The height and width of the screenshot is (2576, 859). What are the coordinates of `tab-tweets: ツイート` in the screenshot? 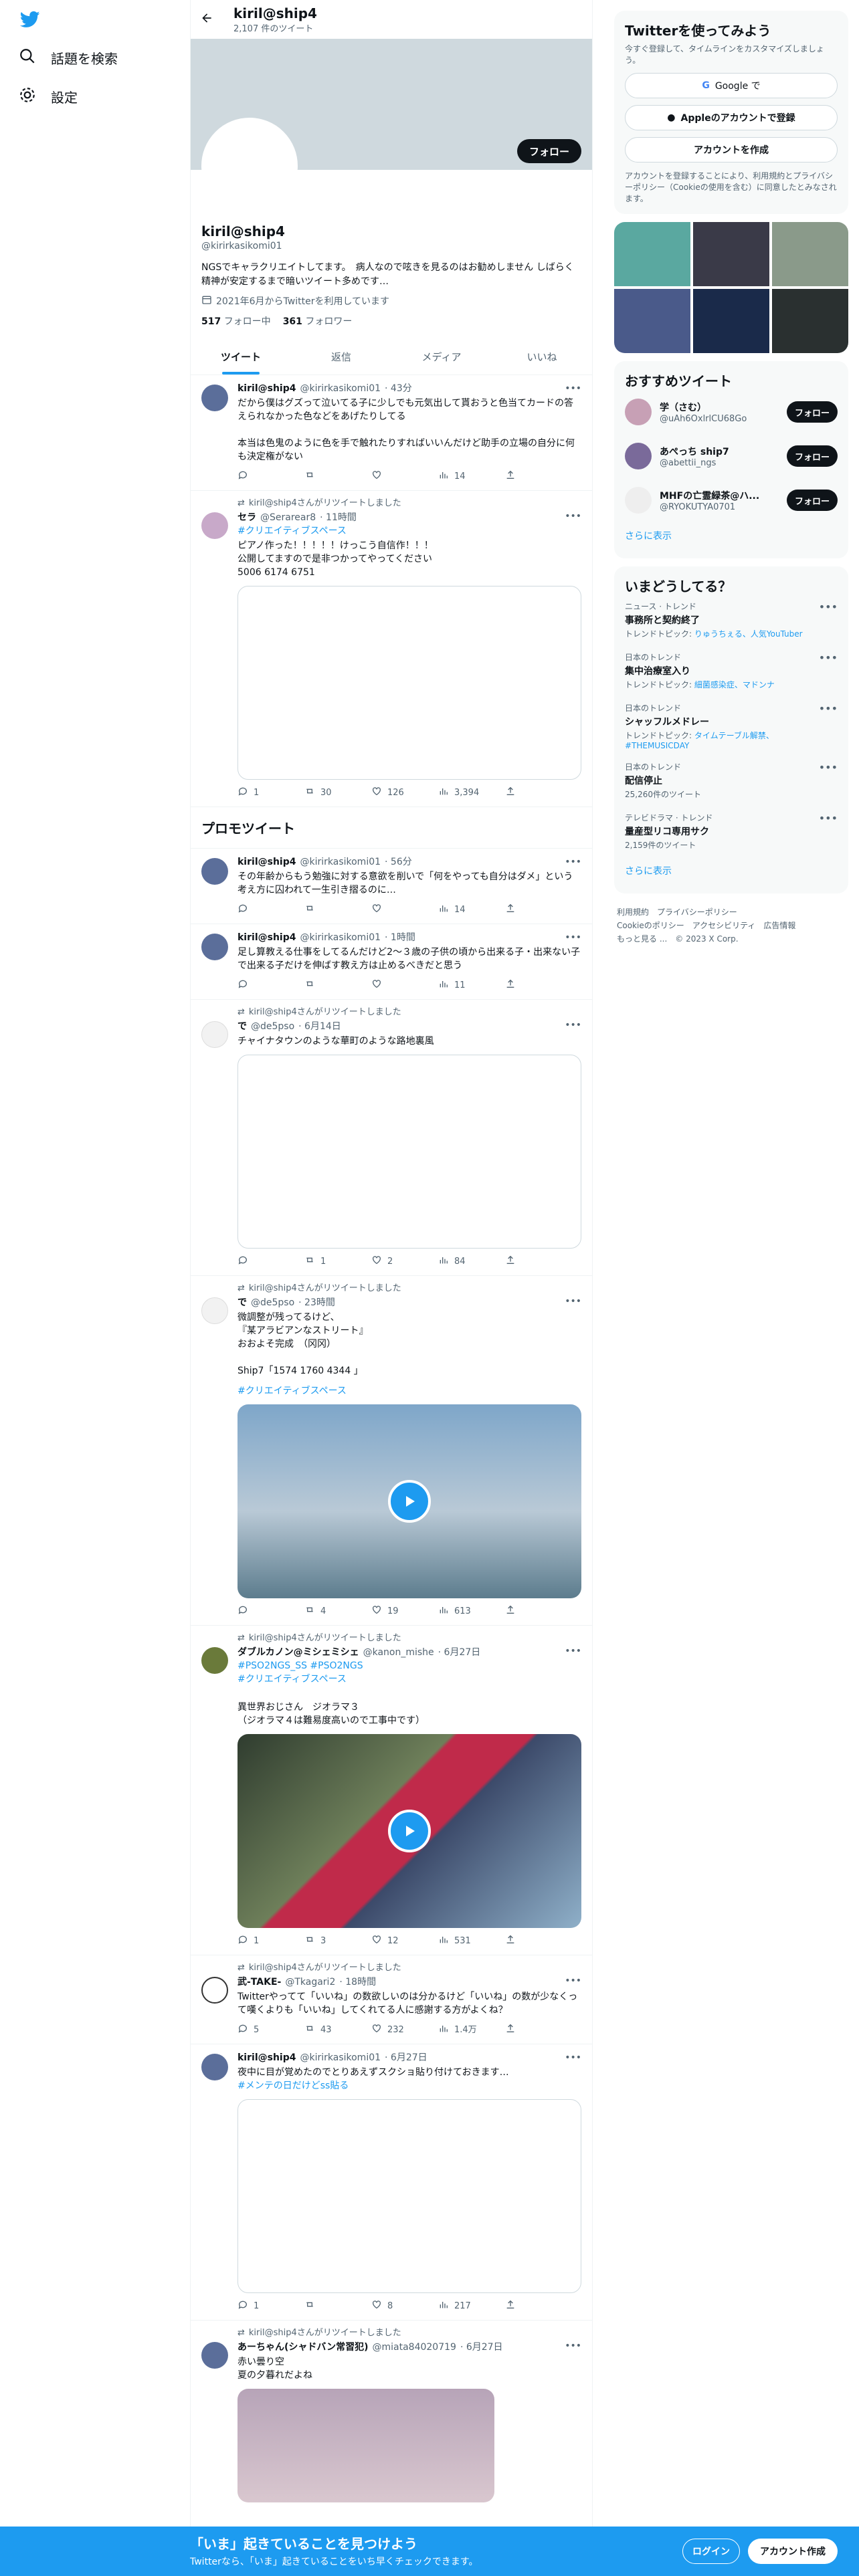 It's located at (241, 357).